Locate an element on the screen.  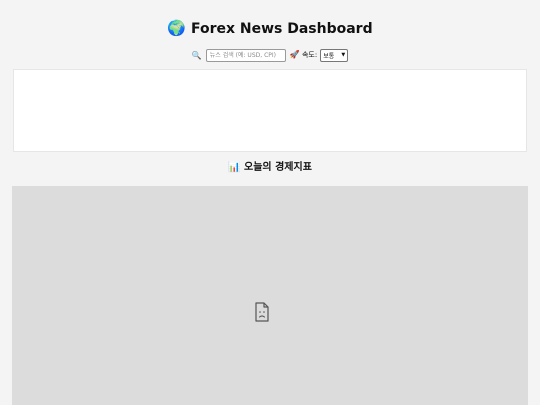
speed-label: 🚀 속도: is located at coordinates (303, 55).